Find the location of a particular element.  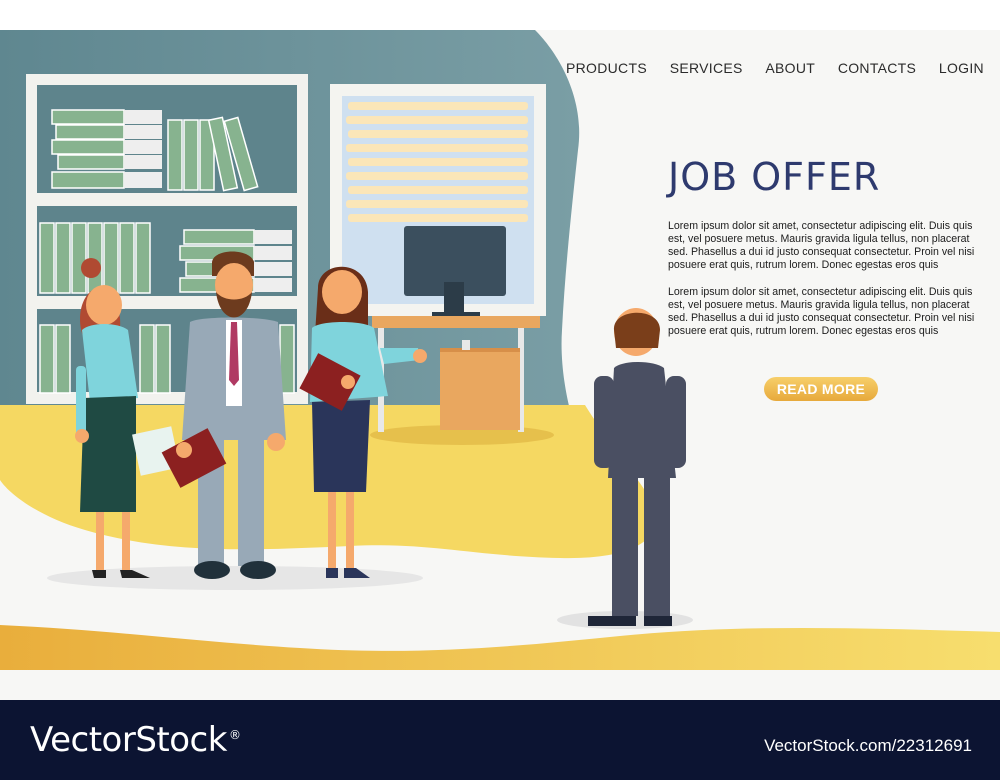

main-nav: PRODUCTS SERVICES ABOUT CONTACTS LOGIN is located at coordinates (775, 68).